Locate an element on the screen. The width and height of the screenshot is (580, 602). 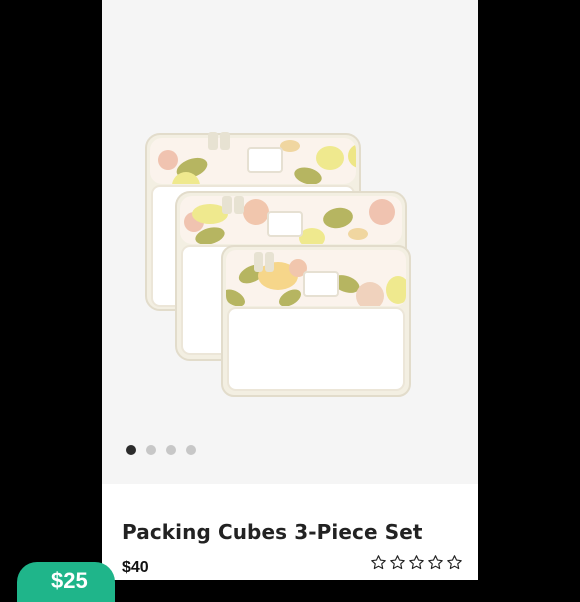
seller-rating is located at coordinates (416, 562).